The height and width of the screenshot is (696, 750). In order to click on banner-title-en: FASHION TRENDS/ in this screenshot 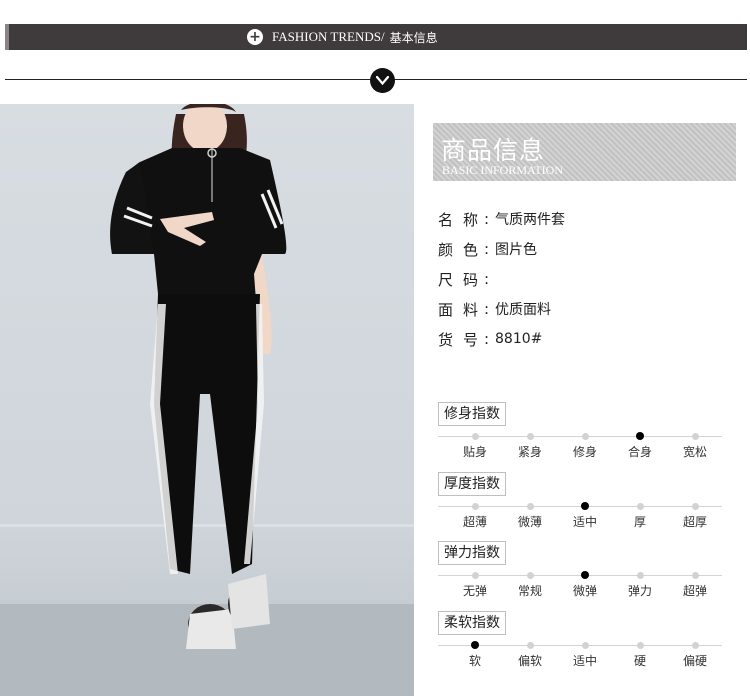, I will do `click(328, 36)`.